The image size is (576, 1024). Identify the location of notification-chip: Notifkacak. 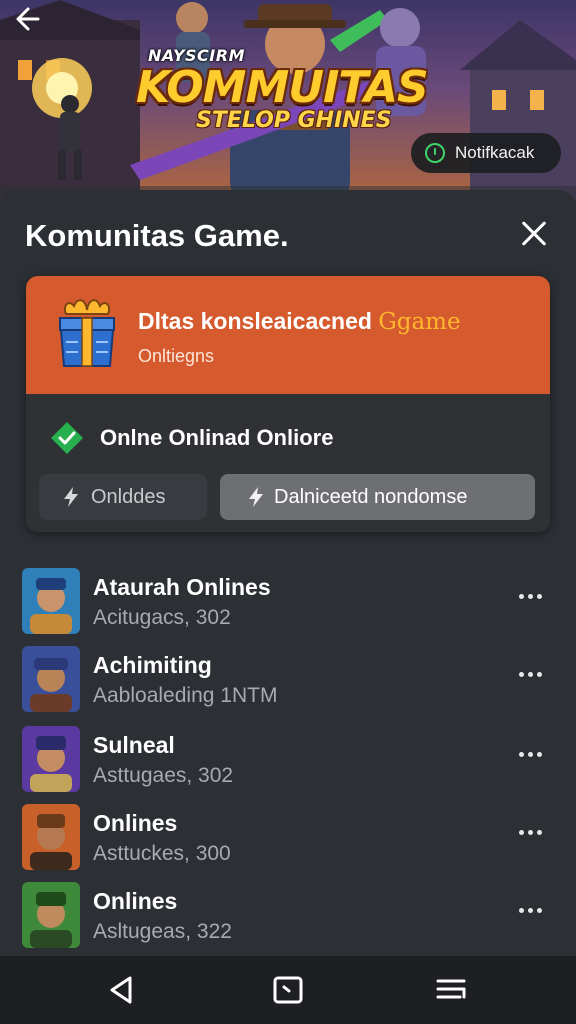
(486, 153).